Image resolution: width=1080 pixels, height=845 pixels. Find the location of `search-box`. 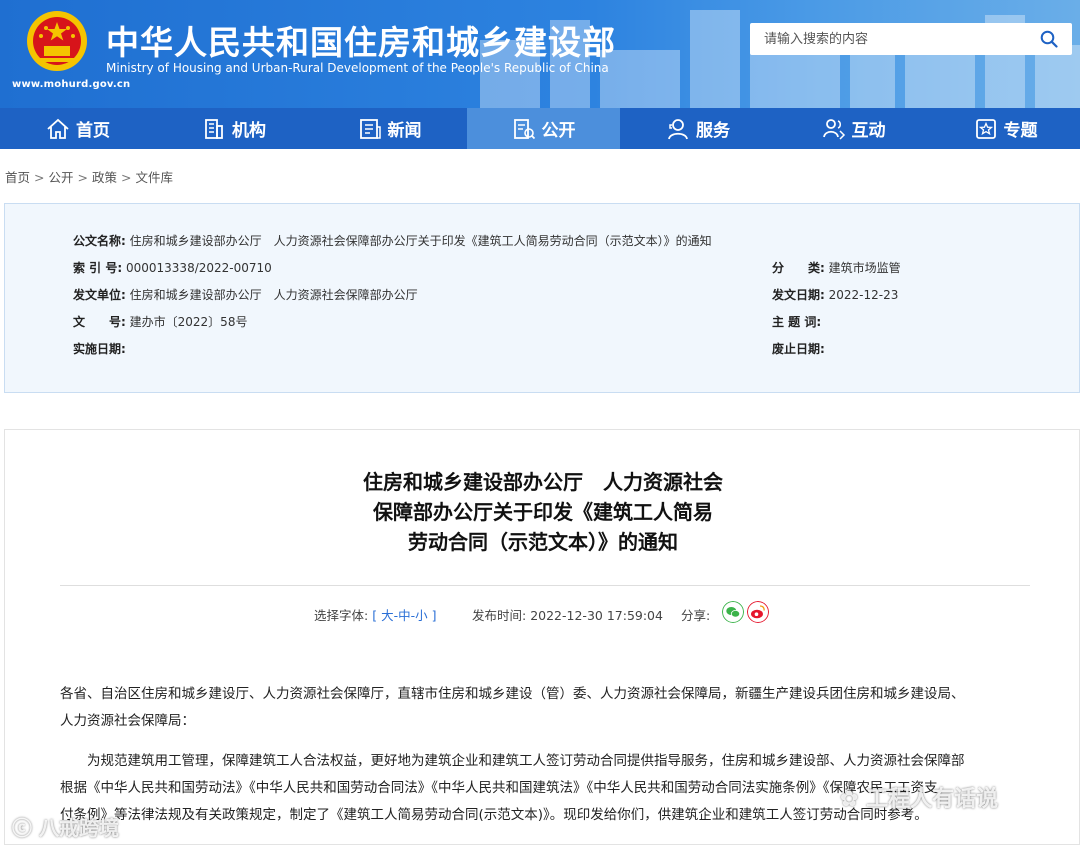

search-box is located at coordinates (911, 39).